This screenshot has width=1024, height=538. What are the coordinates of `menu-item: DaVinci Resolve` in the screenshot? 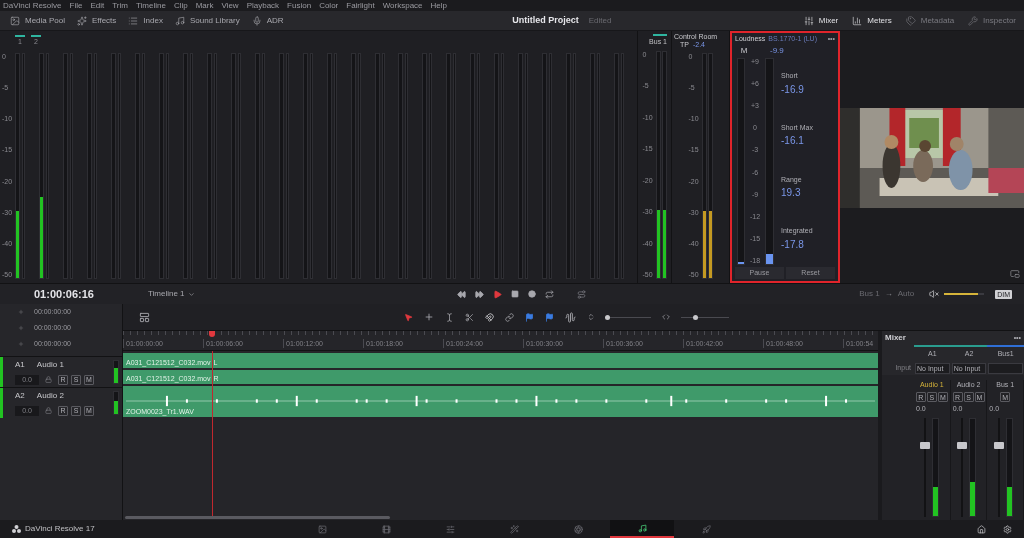 It's located at (32, 5).